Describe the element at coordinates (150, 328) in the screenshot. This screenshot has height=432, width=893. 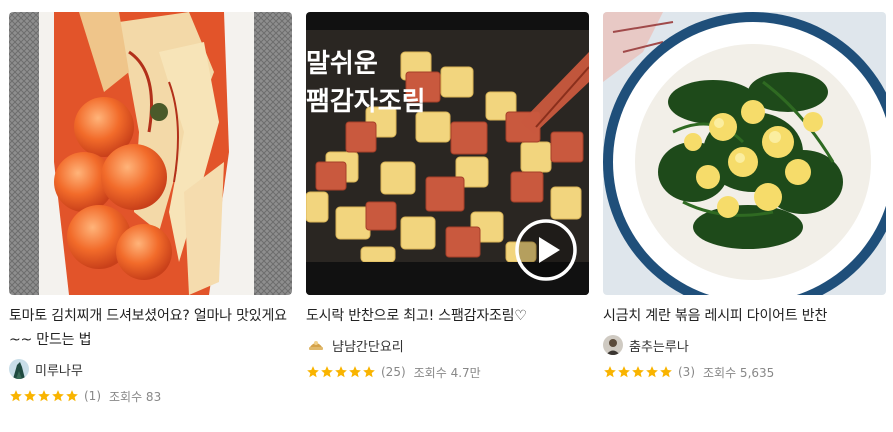
I see `recipe-title: 토마토 김치찌개 드셔보셨어요? 얼마나 맛있게요~~ 만드는 법` at that location.